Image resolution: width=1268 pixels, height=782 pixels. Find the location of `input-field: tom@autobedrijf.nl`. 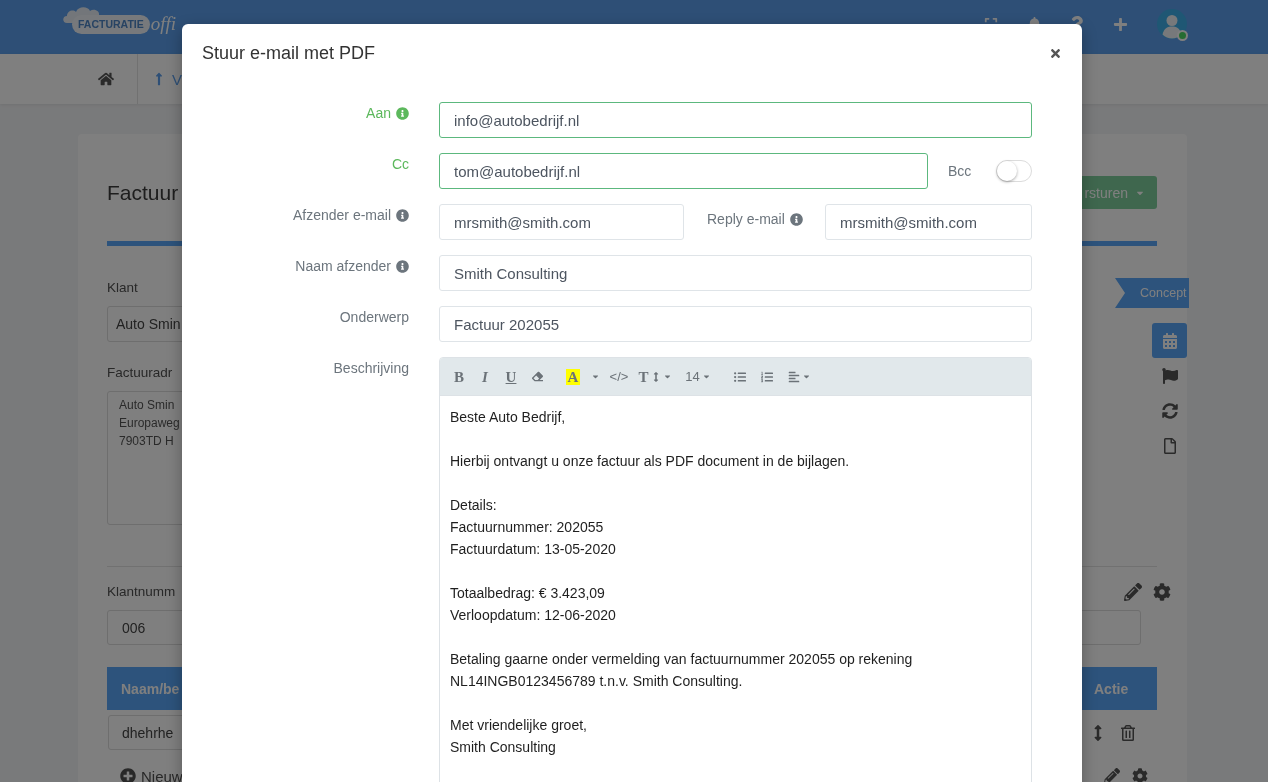

input-field: tom@autobedrijf.nl is located at coordinates (683, 171).